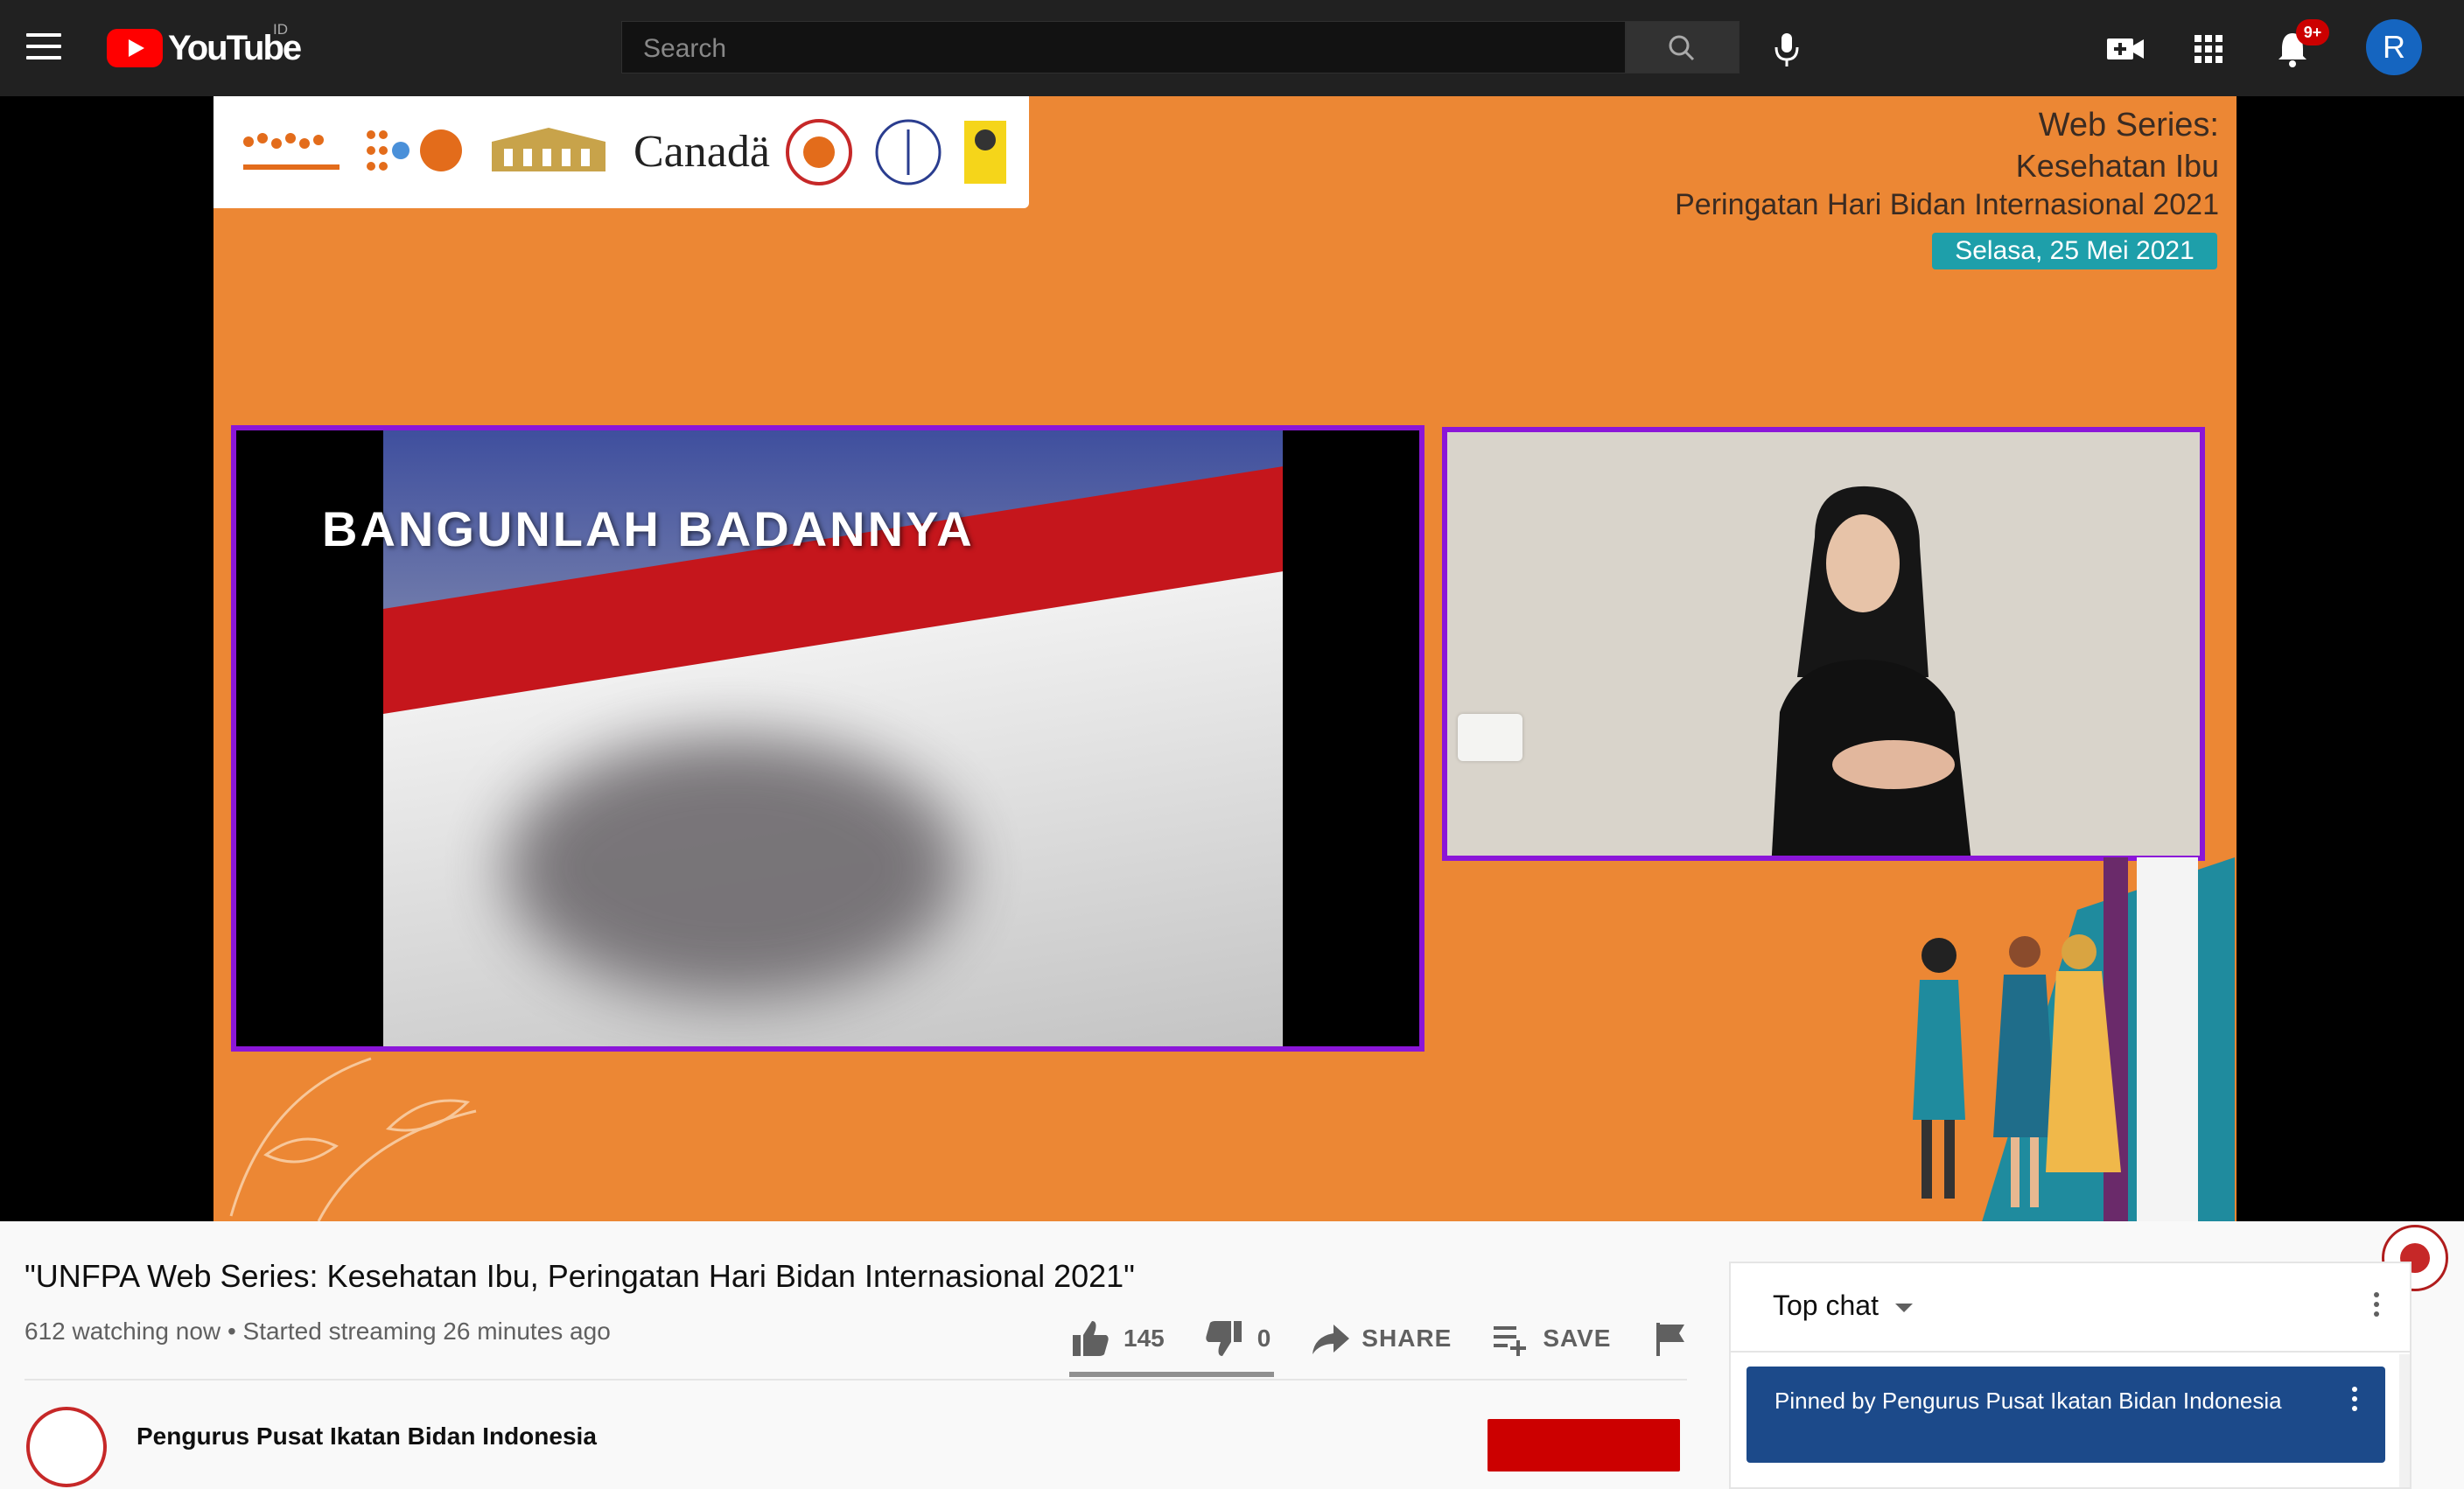 The width and height of the screenshot is (2464, 1489). I want to click on date-badge: Selasa, 25 Mei 2021, so click(2074, 251).